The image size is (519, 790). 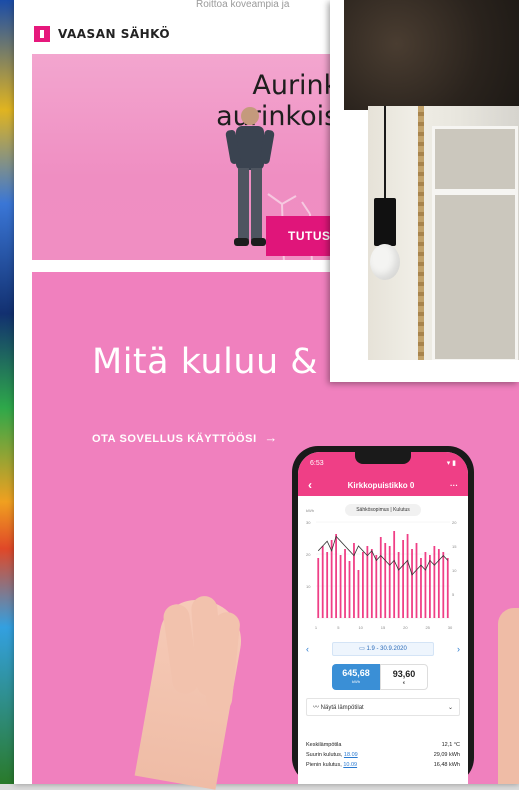 What do you see at coordinates (431, 55) in the screenshot?
I see `soil-photo` at bounding box center [431, 55].